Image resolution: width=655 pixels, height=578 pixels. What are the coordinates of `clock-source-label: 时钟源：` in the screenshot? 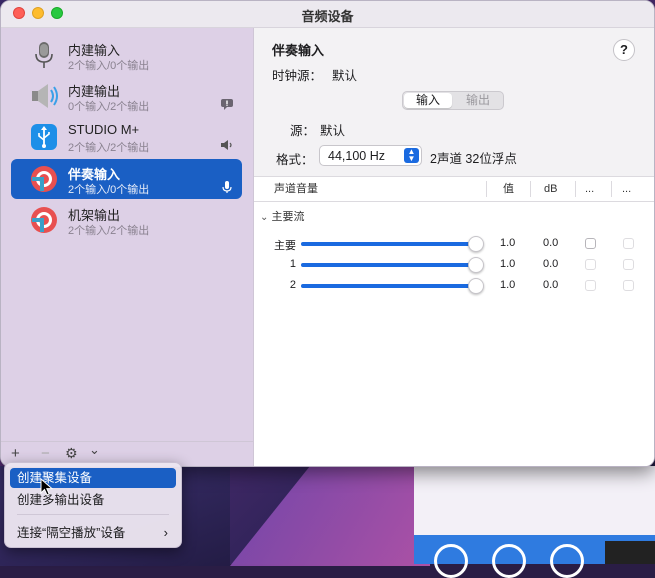 It's located at (297, 76).